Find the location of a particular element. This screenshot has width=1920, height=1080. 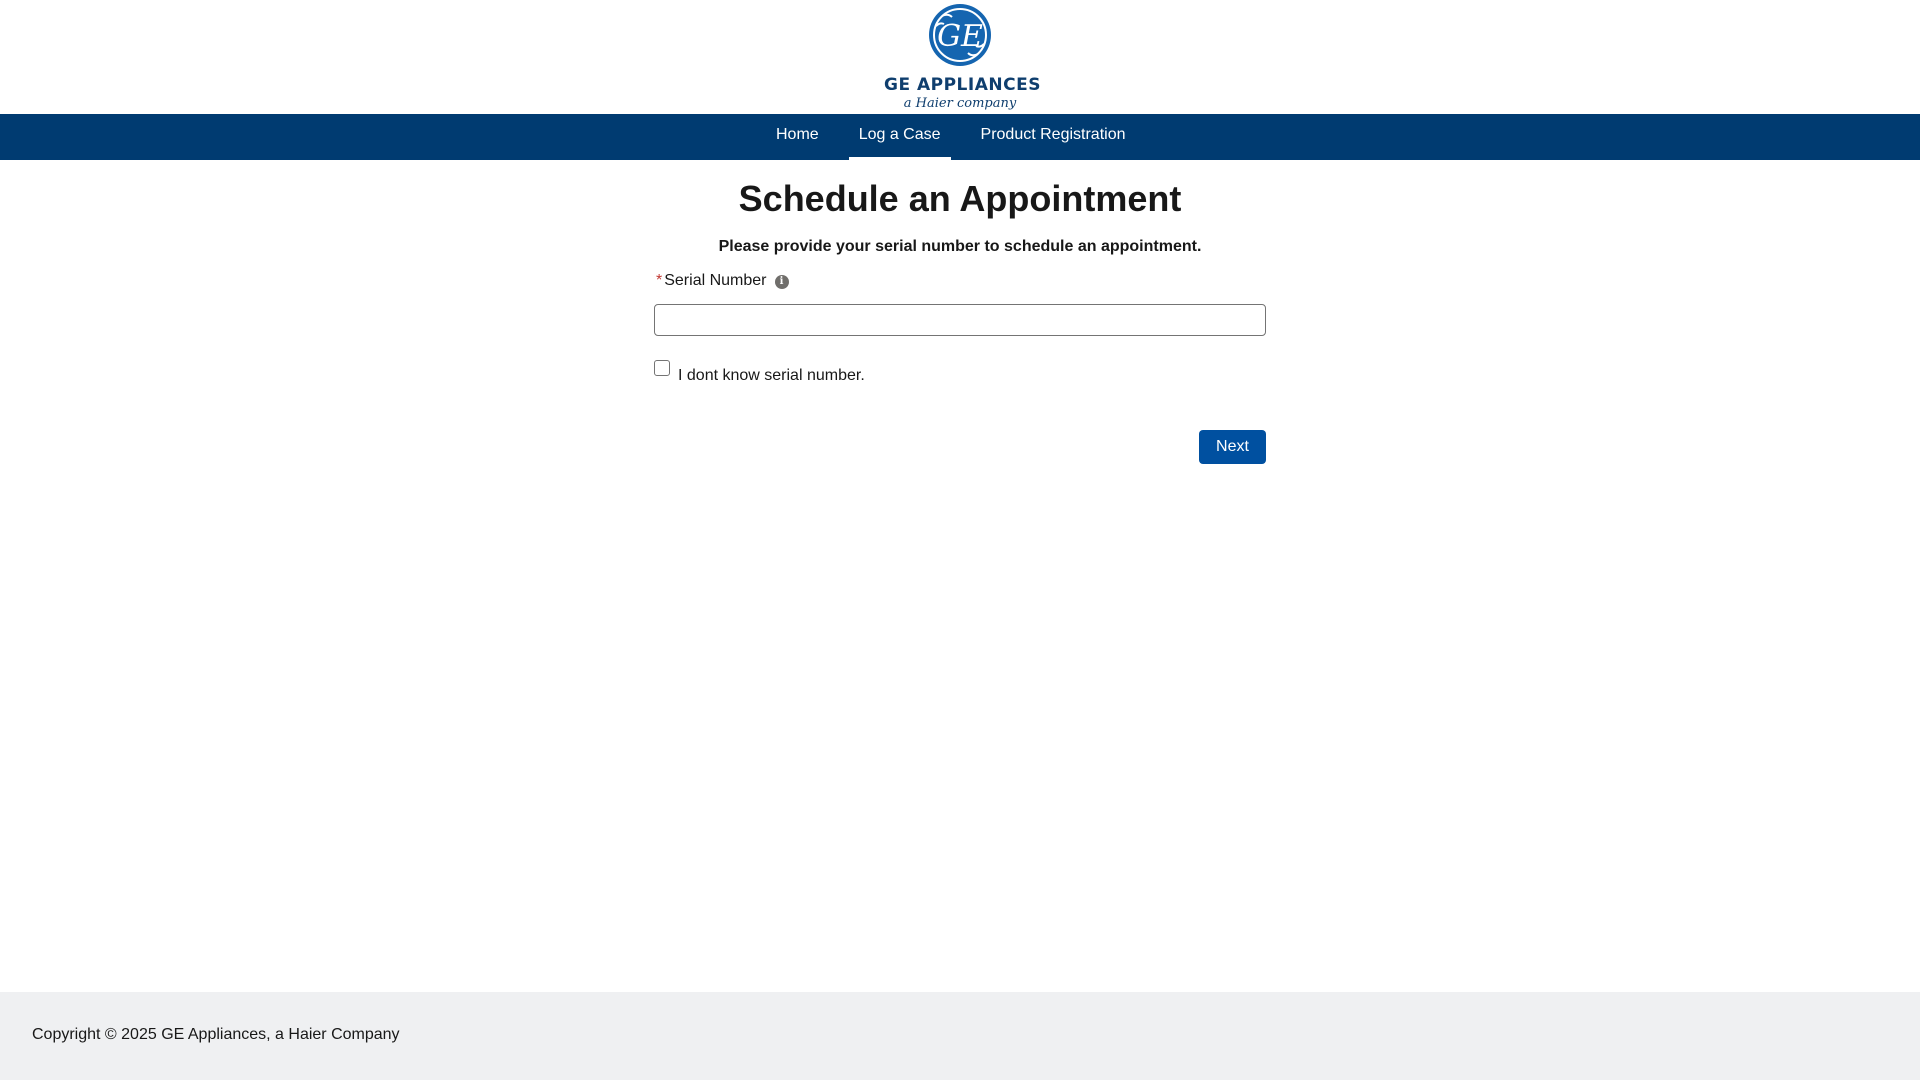

ge-appliances-logo: GE GE APPLIANCES a Haier company is located at coordinates (962, 57).